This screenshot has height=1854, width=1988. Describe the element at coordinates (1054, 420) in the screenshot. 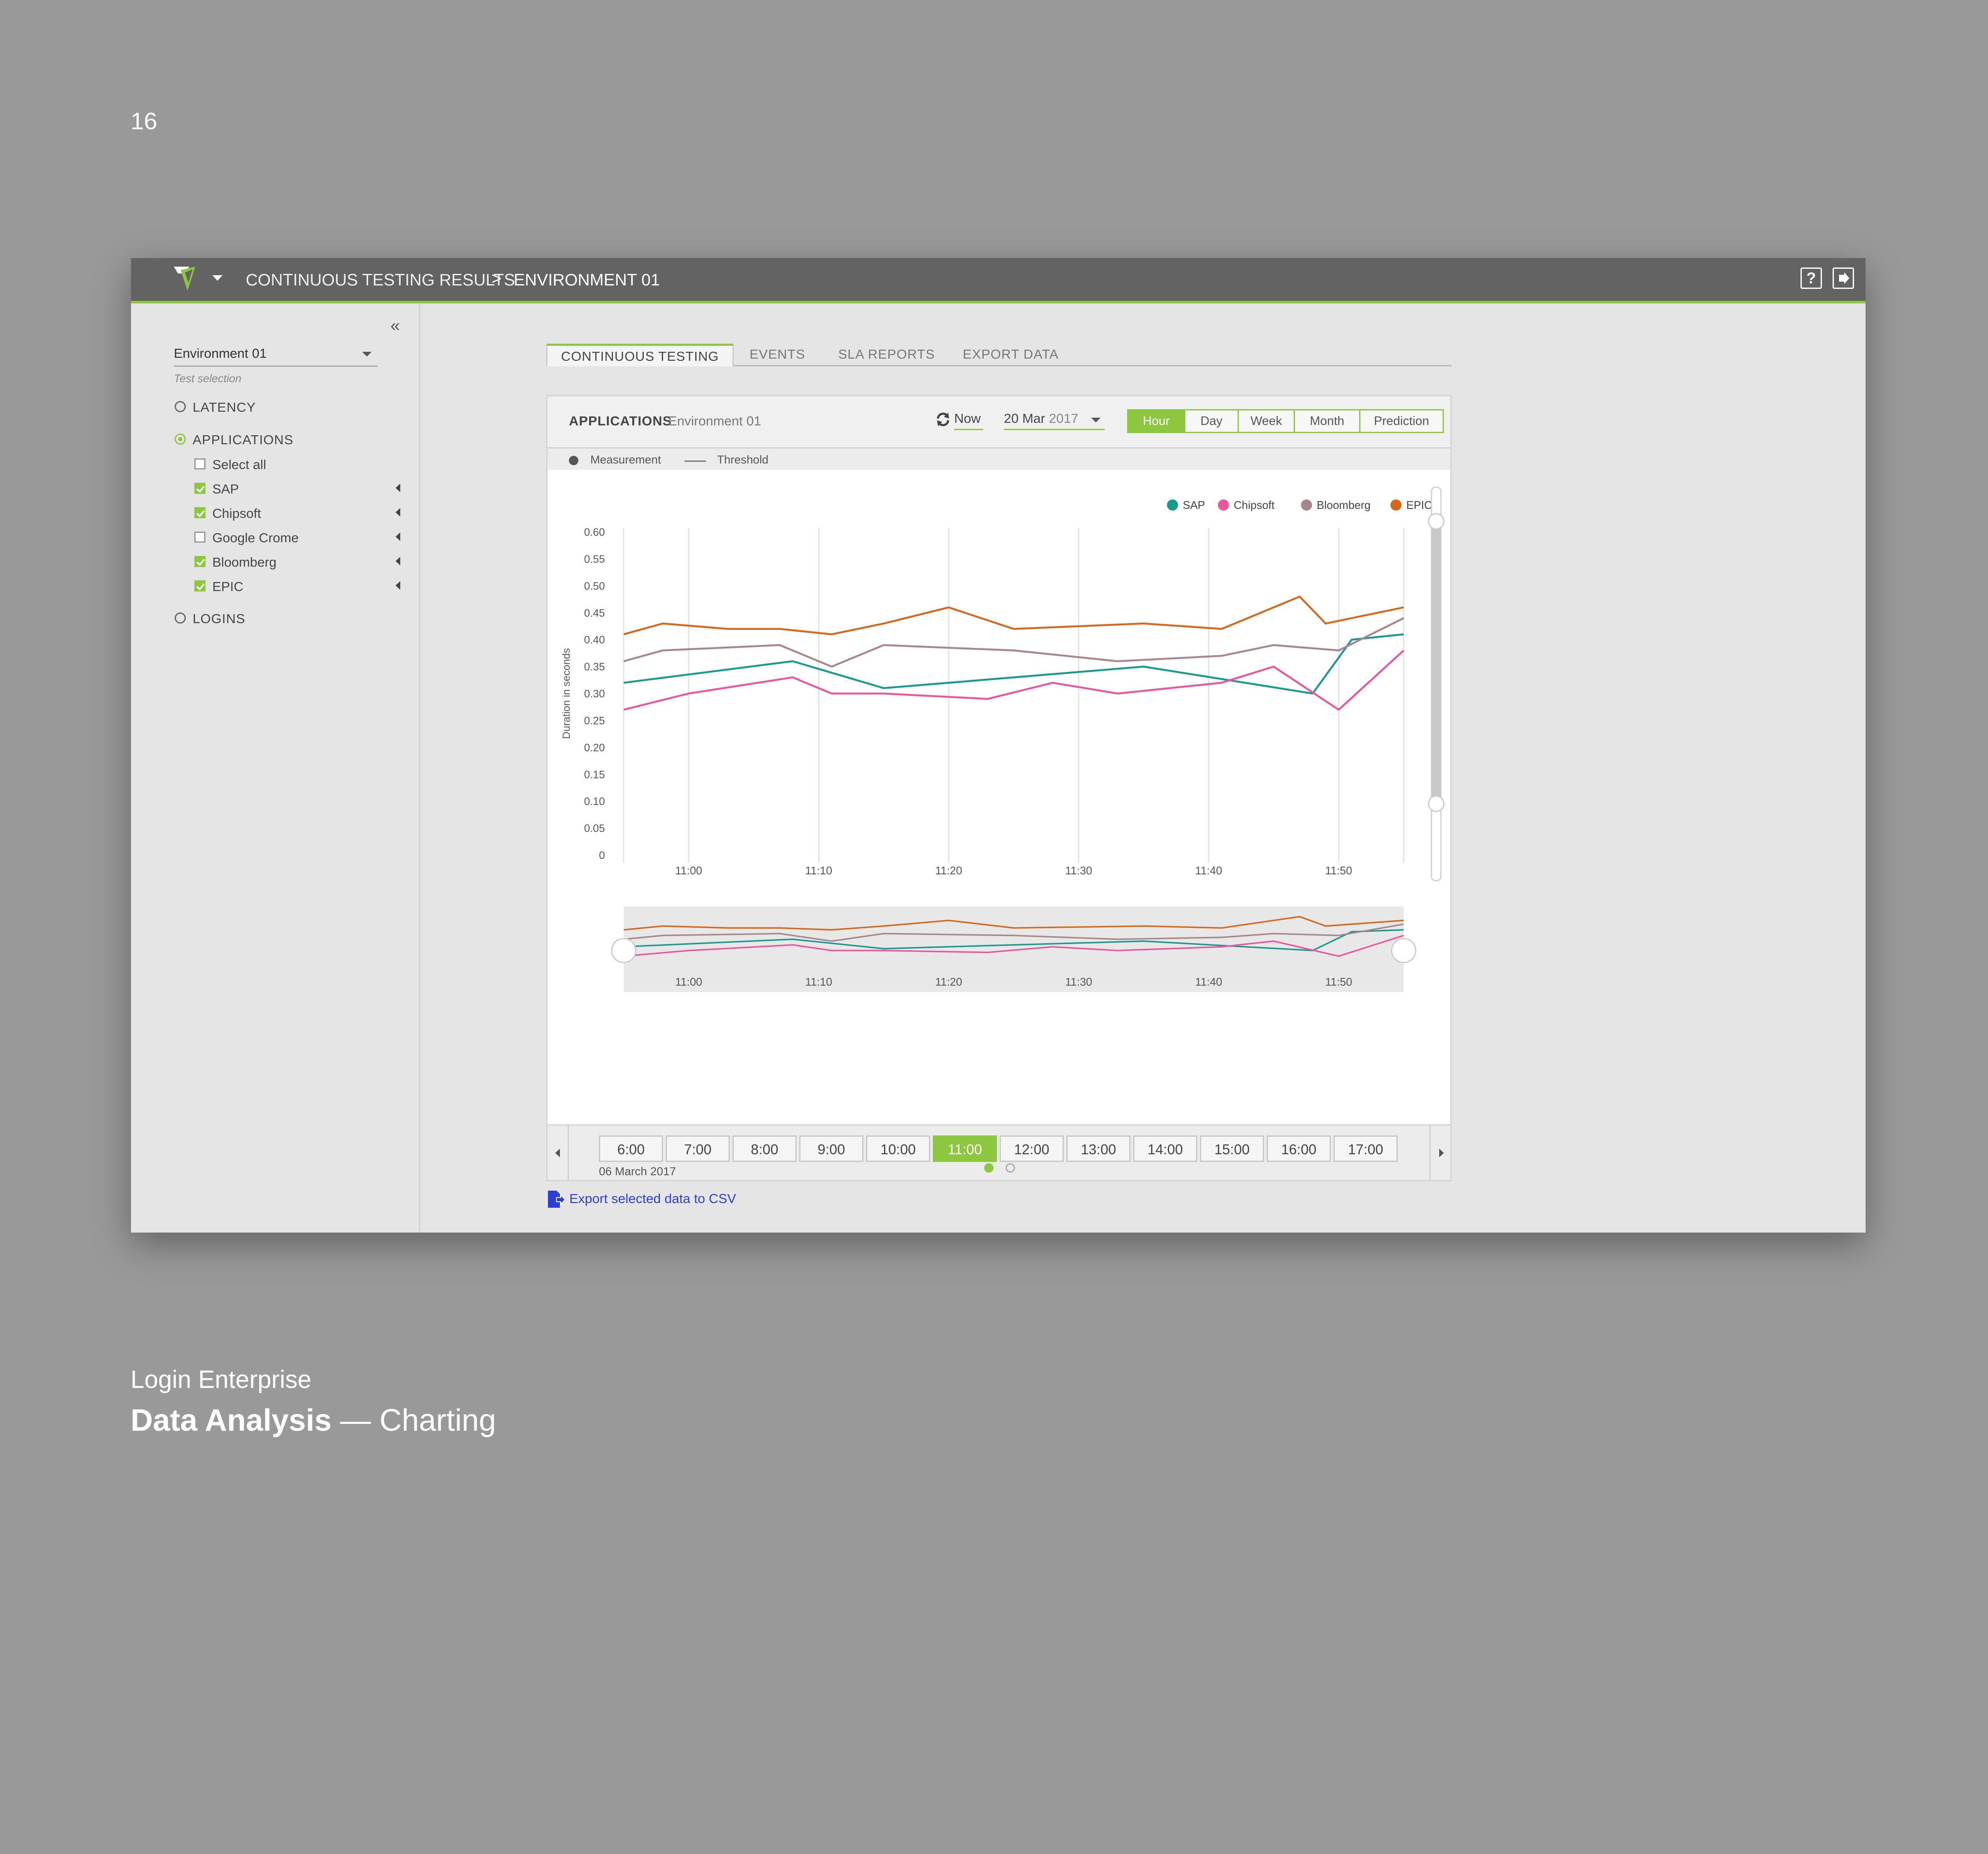

I see `date-picker: 20 Mar 2017` at that location.